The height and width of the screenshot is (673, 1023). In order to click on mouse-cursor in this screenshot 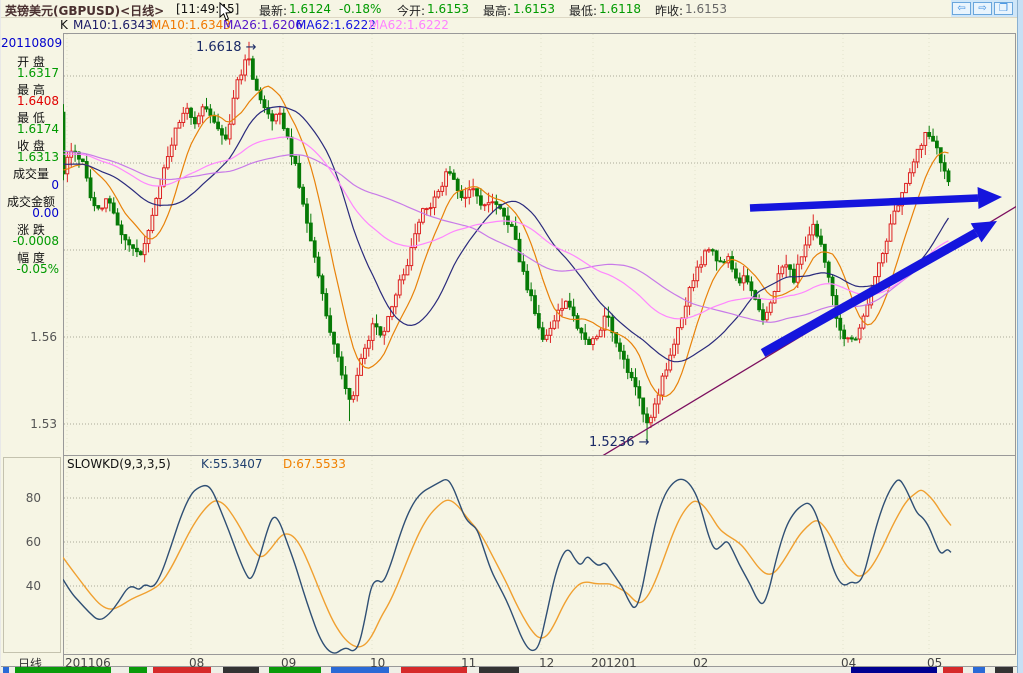, I will do `click(226, 11)`.